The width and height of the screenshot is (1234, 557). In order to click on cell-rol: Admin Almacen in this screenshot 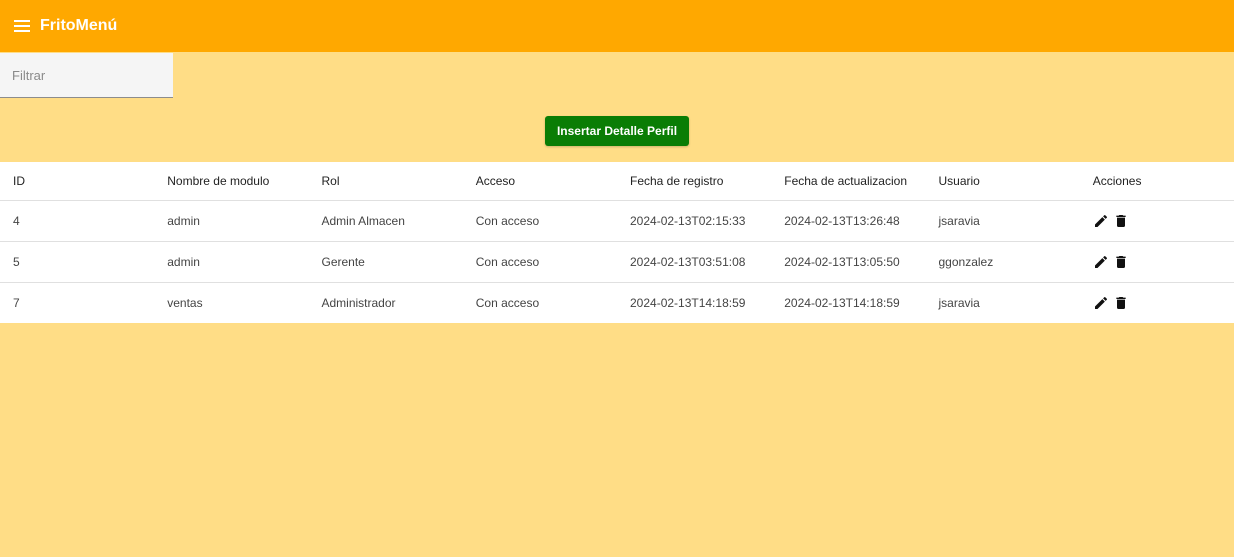, I will do `click(385, 221)`.